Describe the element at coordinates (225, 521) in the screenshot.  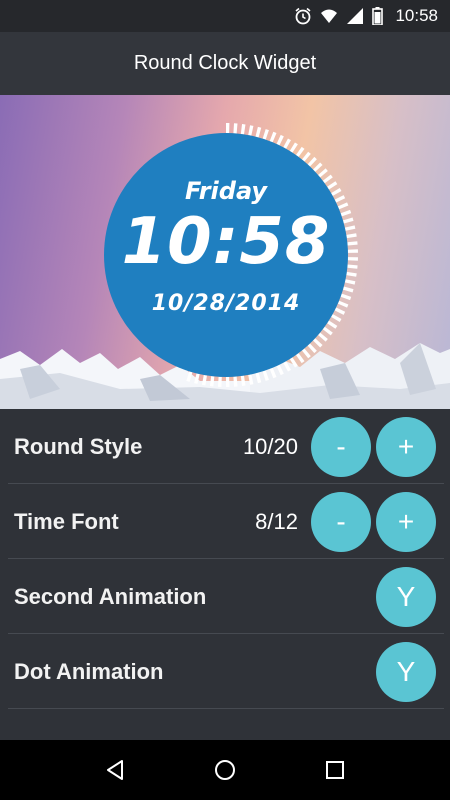
I see `setting-row-time-font: Time Font 8/12 - +` at that location.